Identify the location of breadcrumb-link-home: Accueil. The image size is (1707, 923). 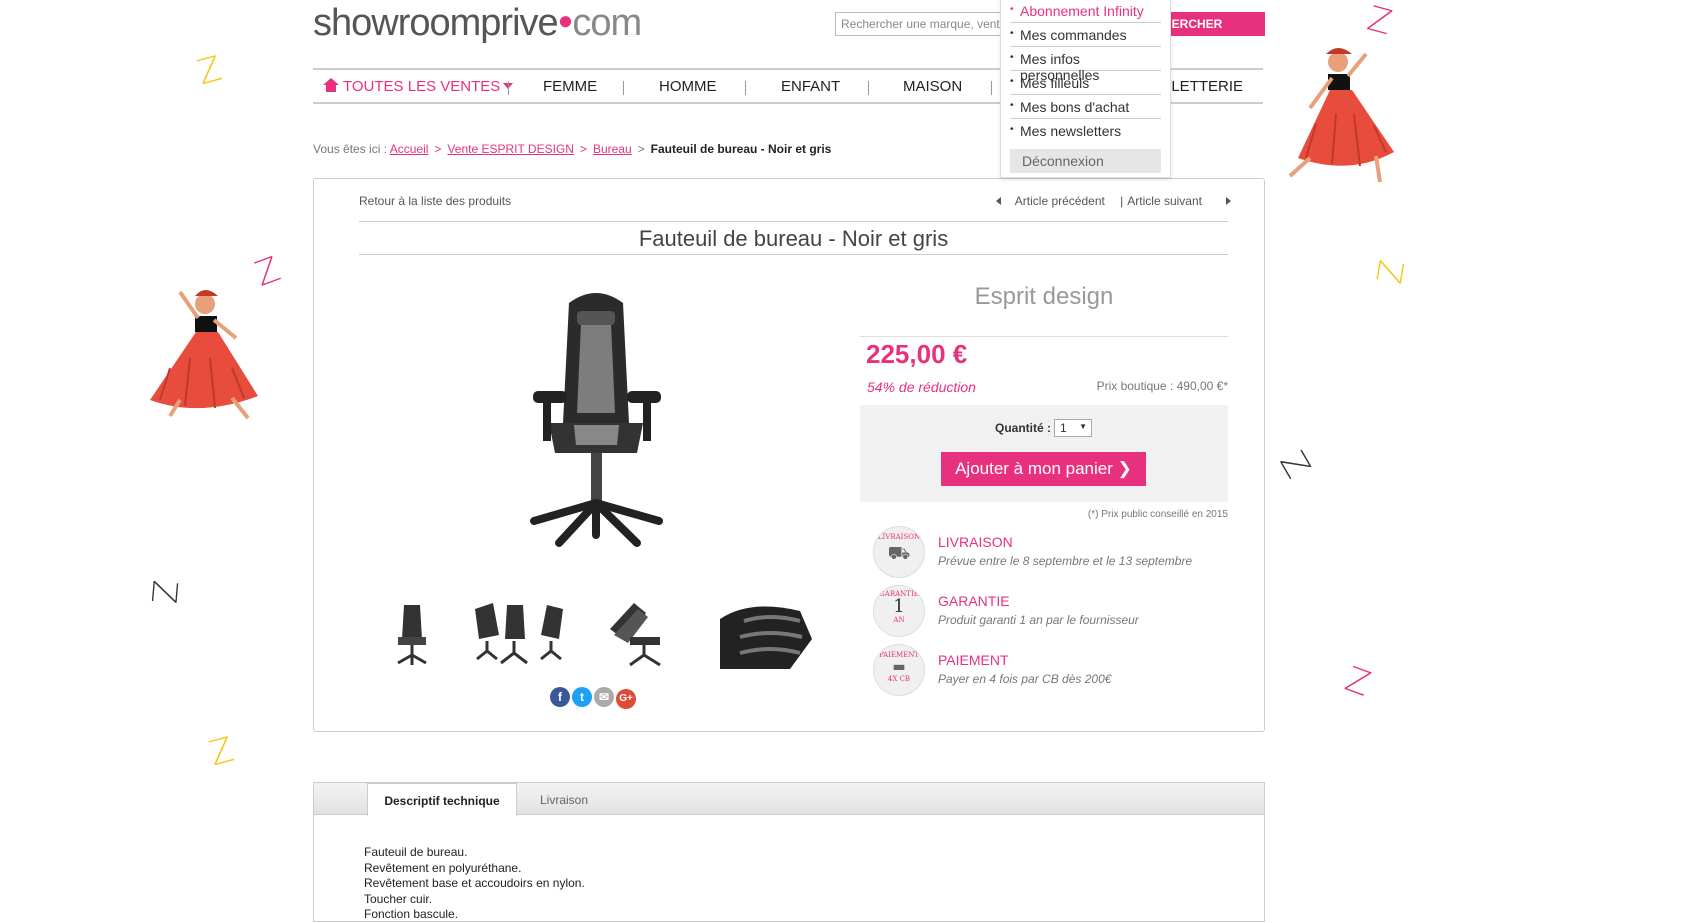
(409, 149).